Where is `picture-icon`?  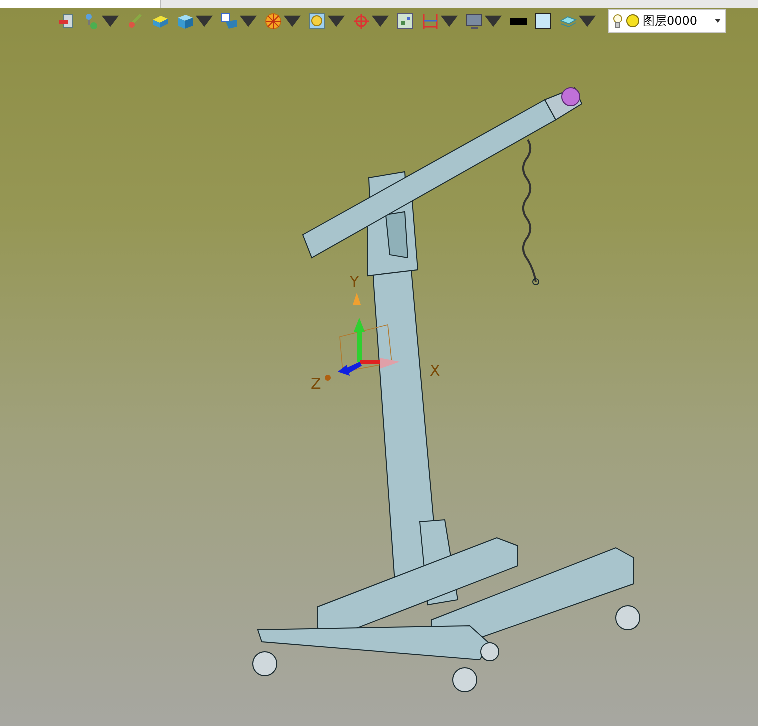 picture-icon is located at coordinates (405, 21).